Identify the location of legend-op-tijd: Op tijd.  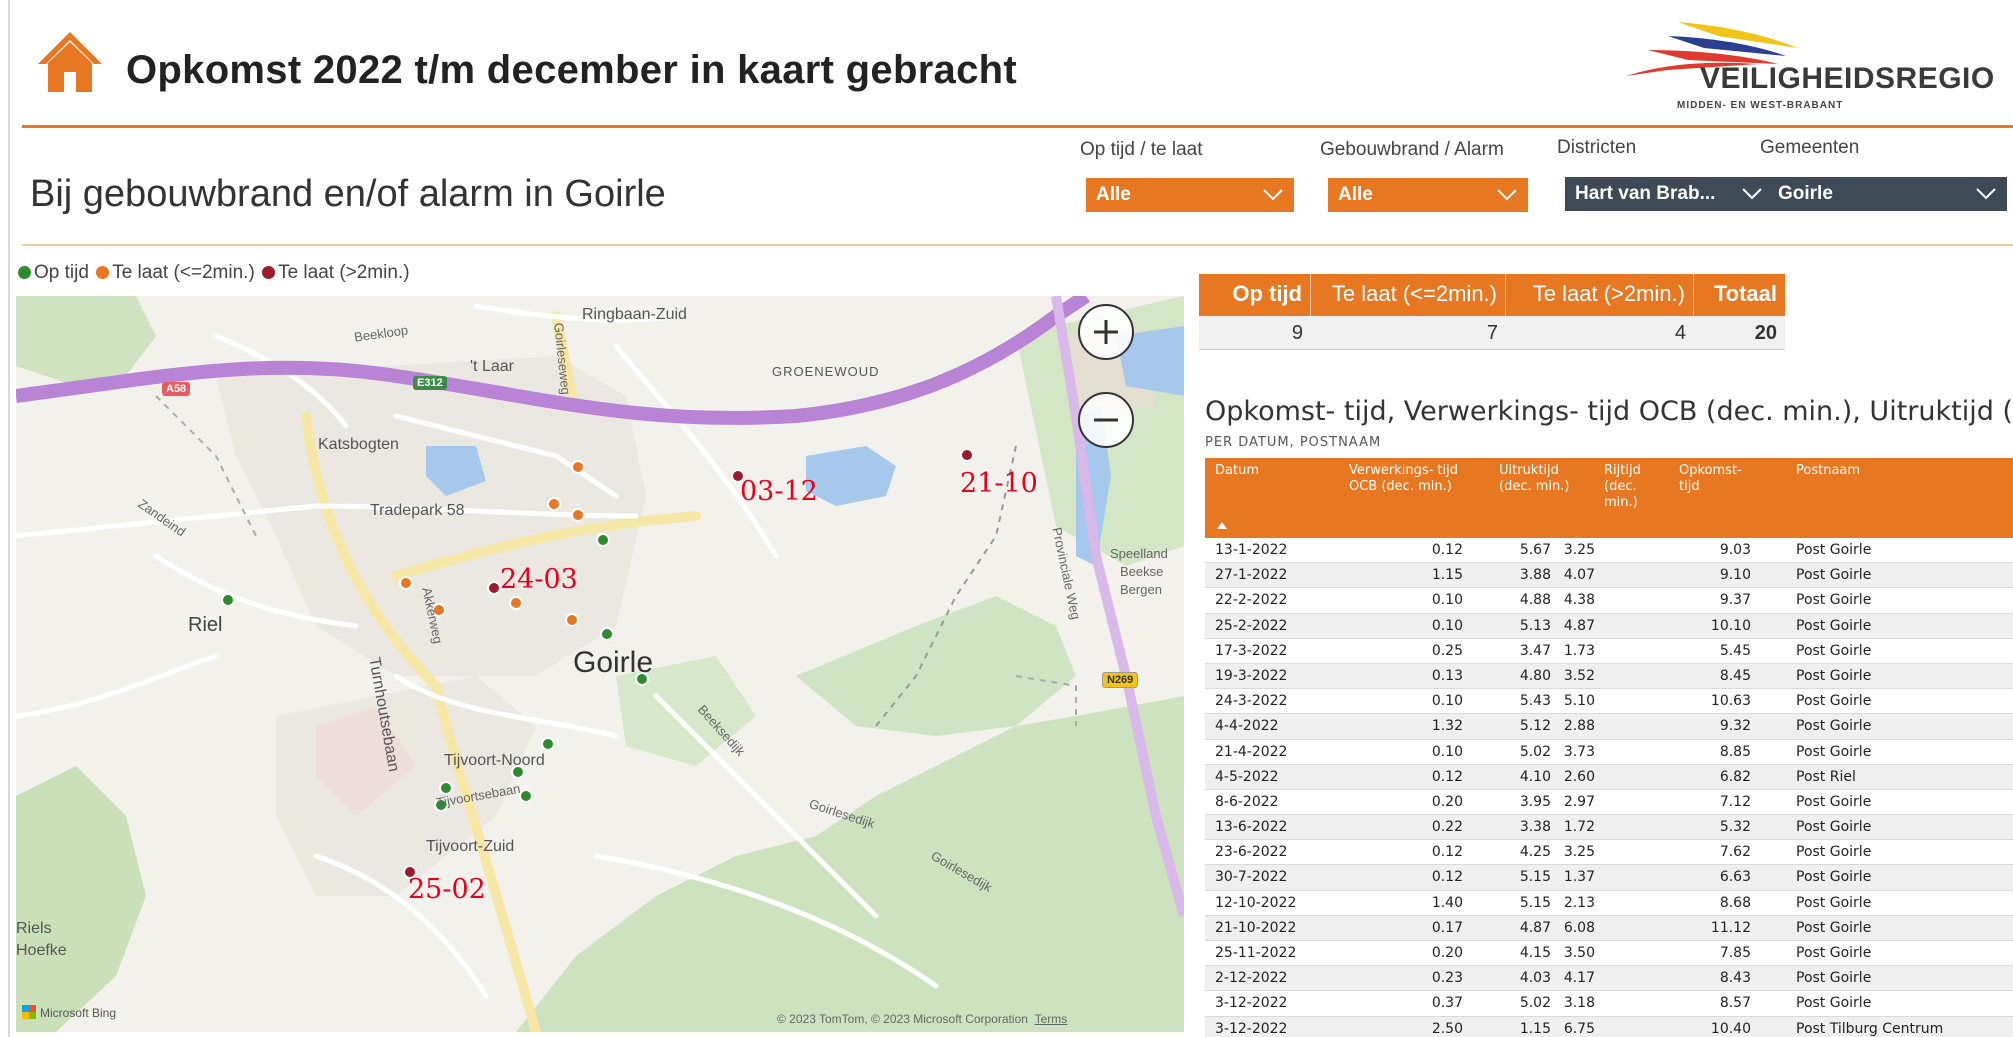
(61, 272).